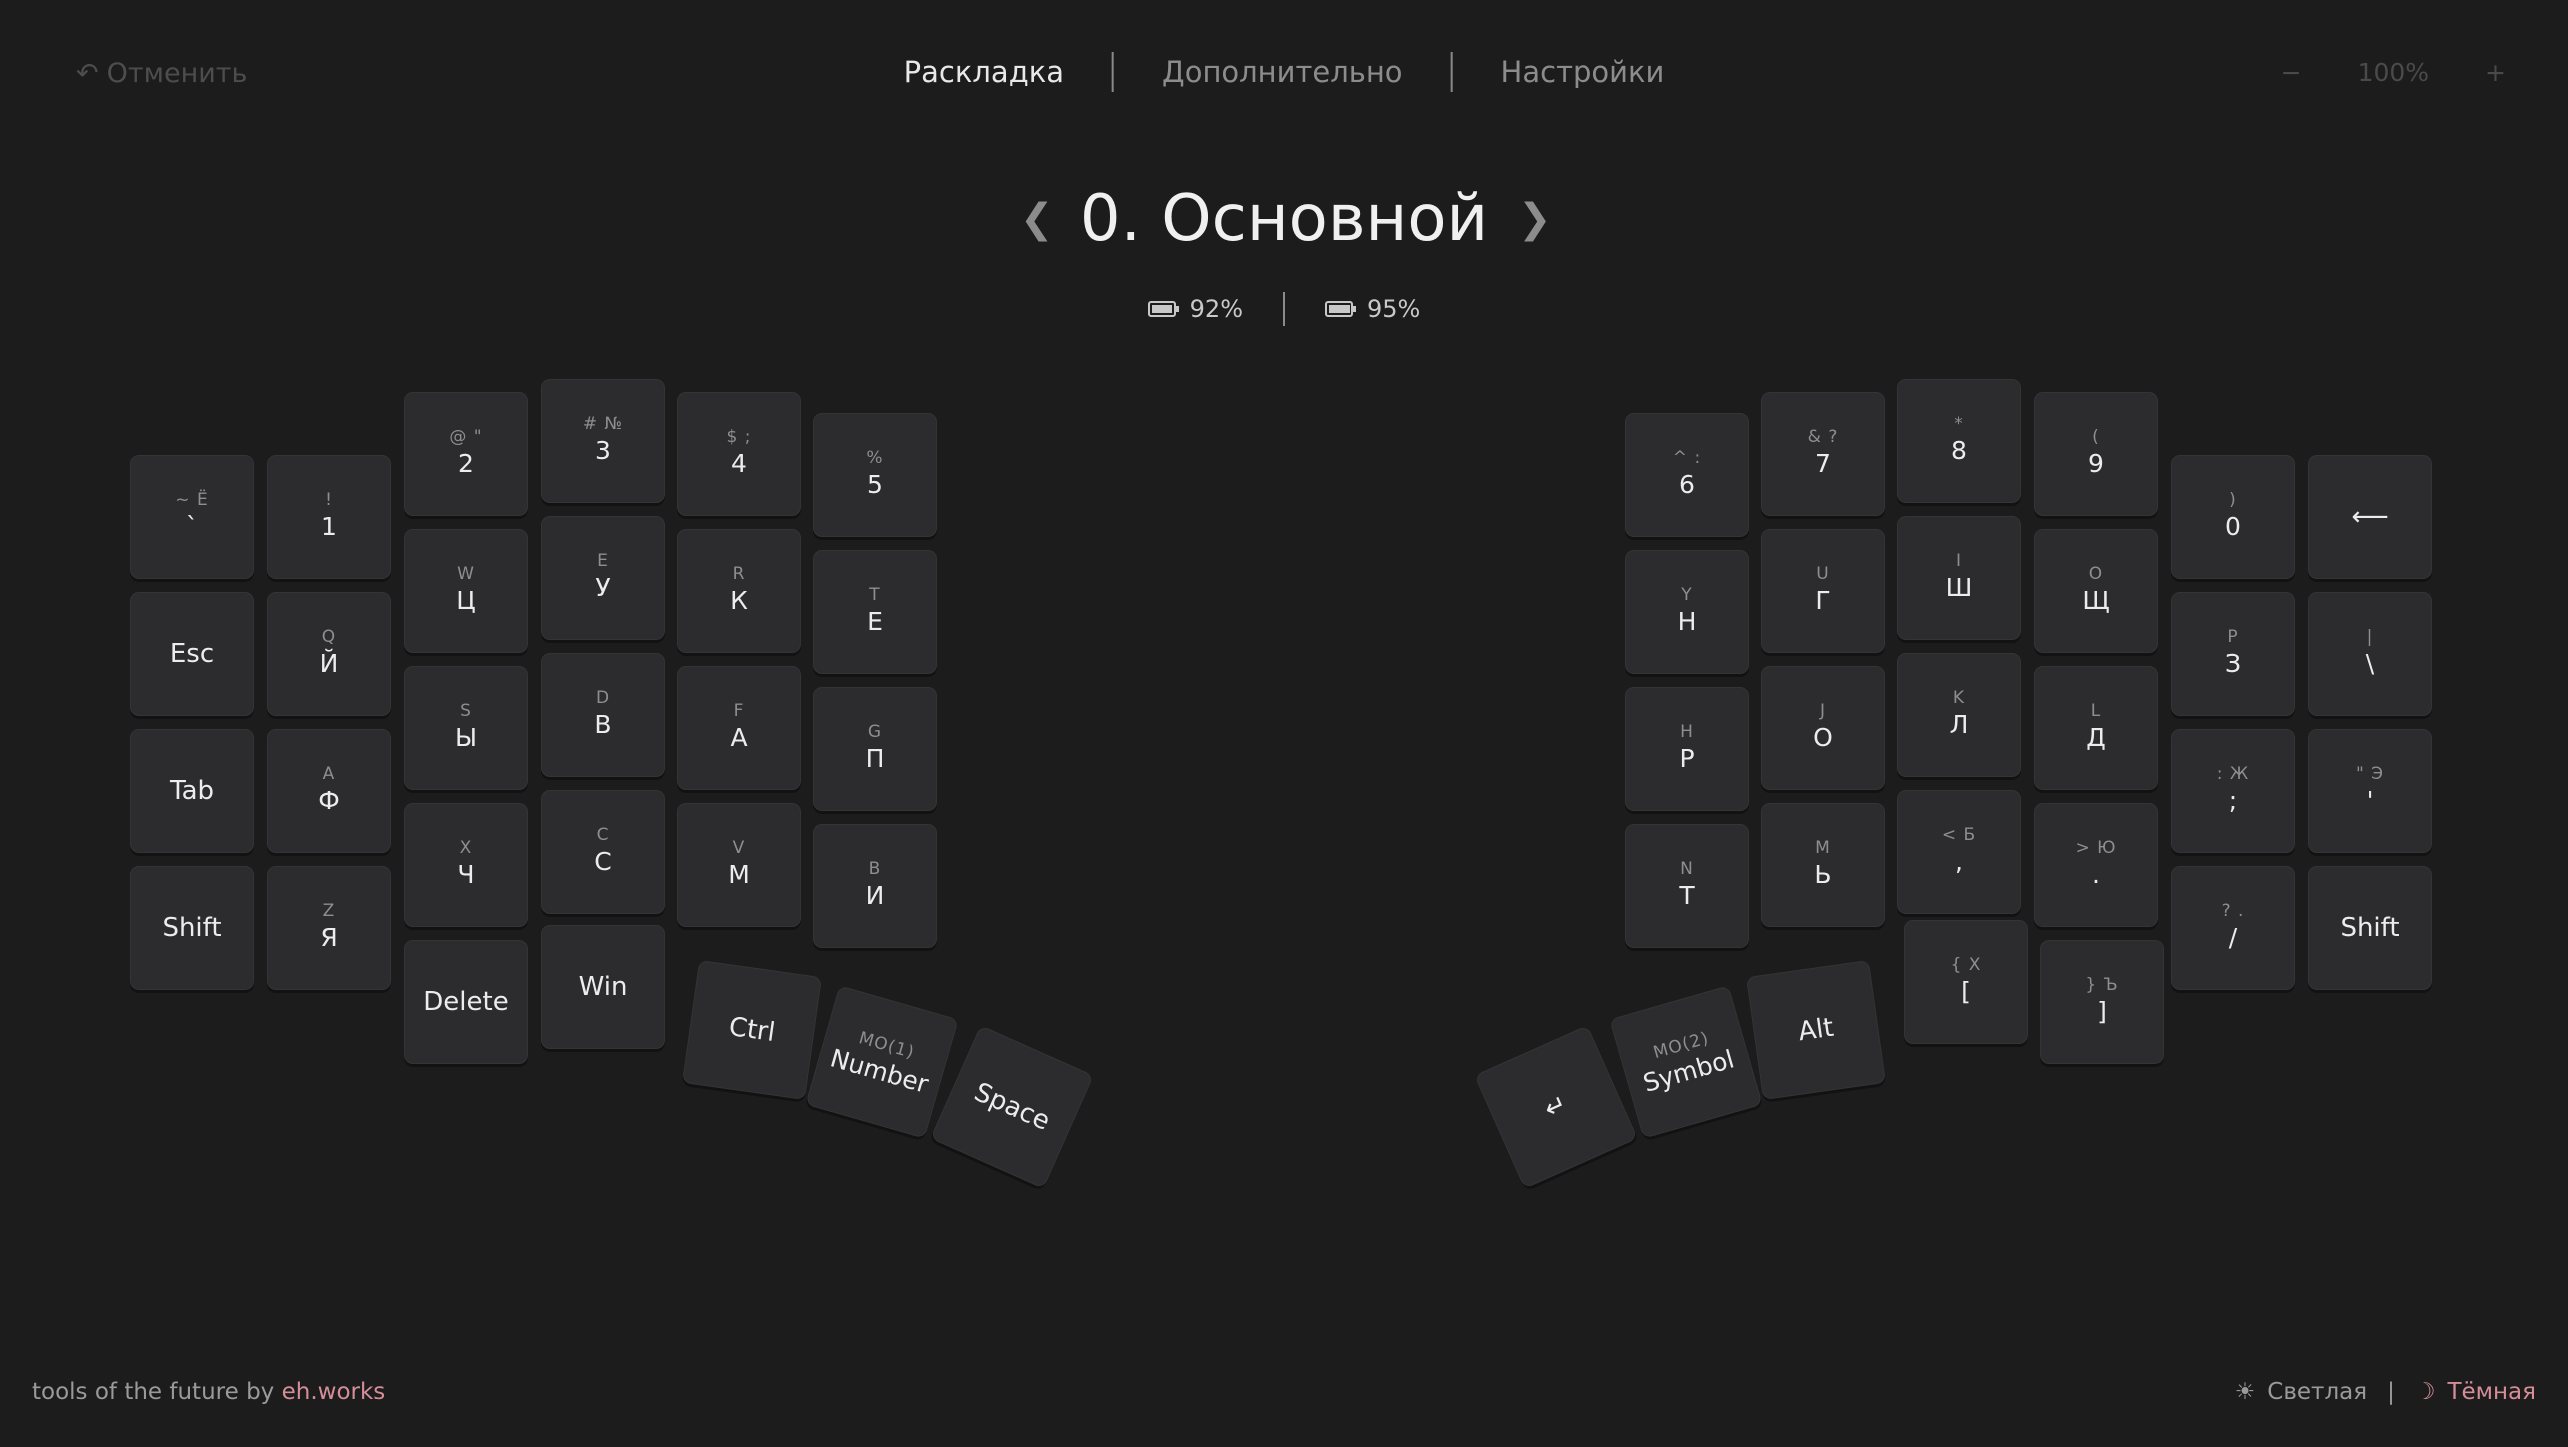 Image resolution: width=2568 pixels, height=1447 pixels. I want to click on key-rk-9: (9, so click(2096, 454).